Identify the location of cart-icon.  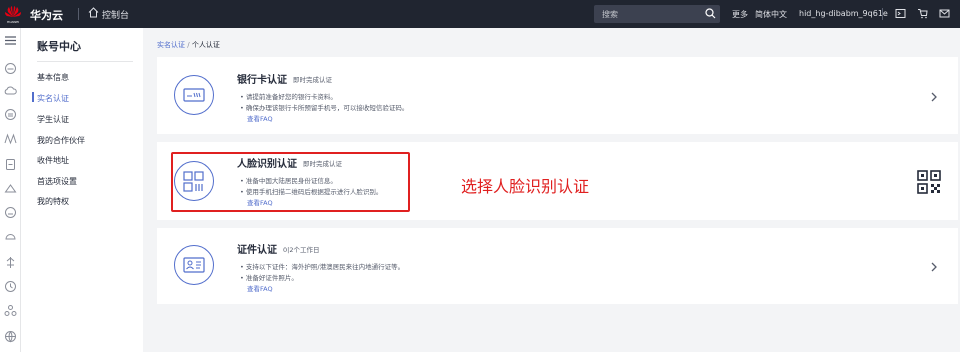
(922, 13).